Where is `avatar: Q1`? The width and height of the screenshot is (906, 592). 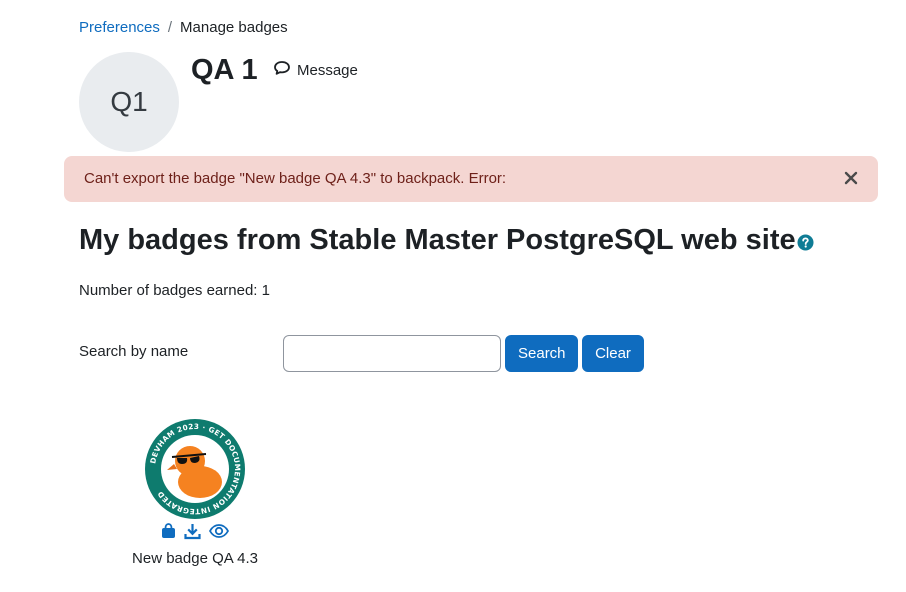
avatar: Q1 is located at coordinates (129, 102).